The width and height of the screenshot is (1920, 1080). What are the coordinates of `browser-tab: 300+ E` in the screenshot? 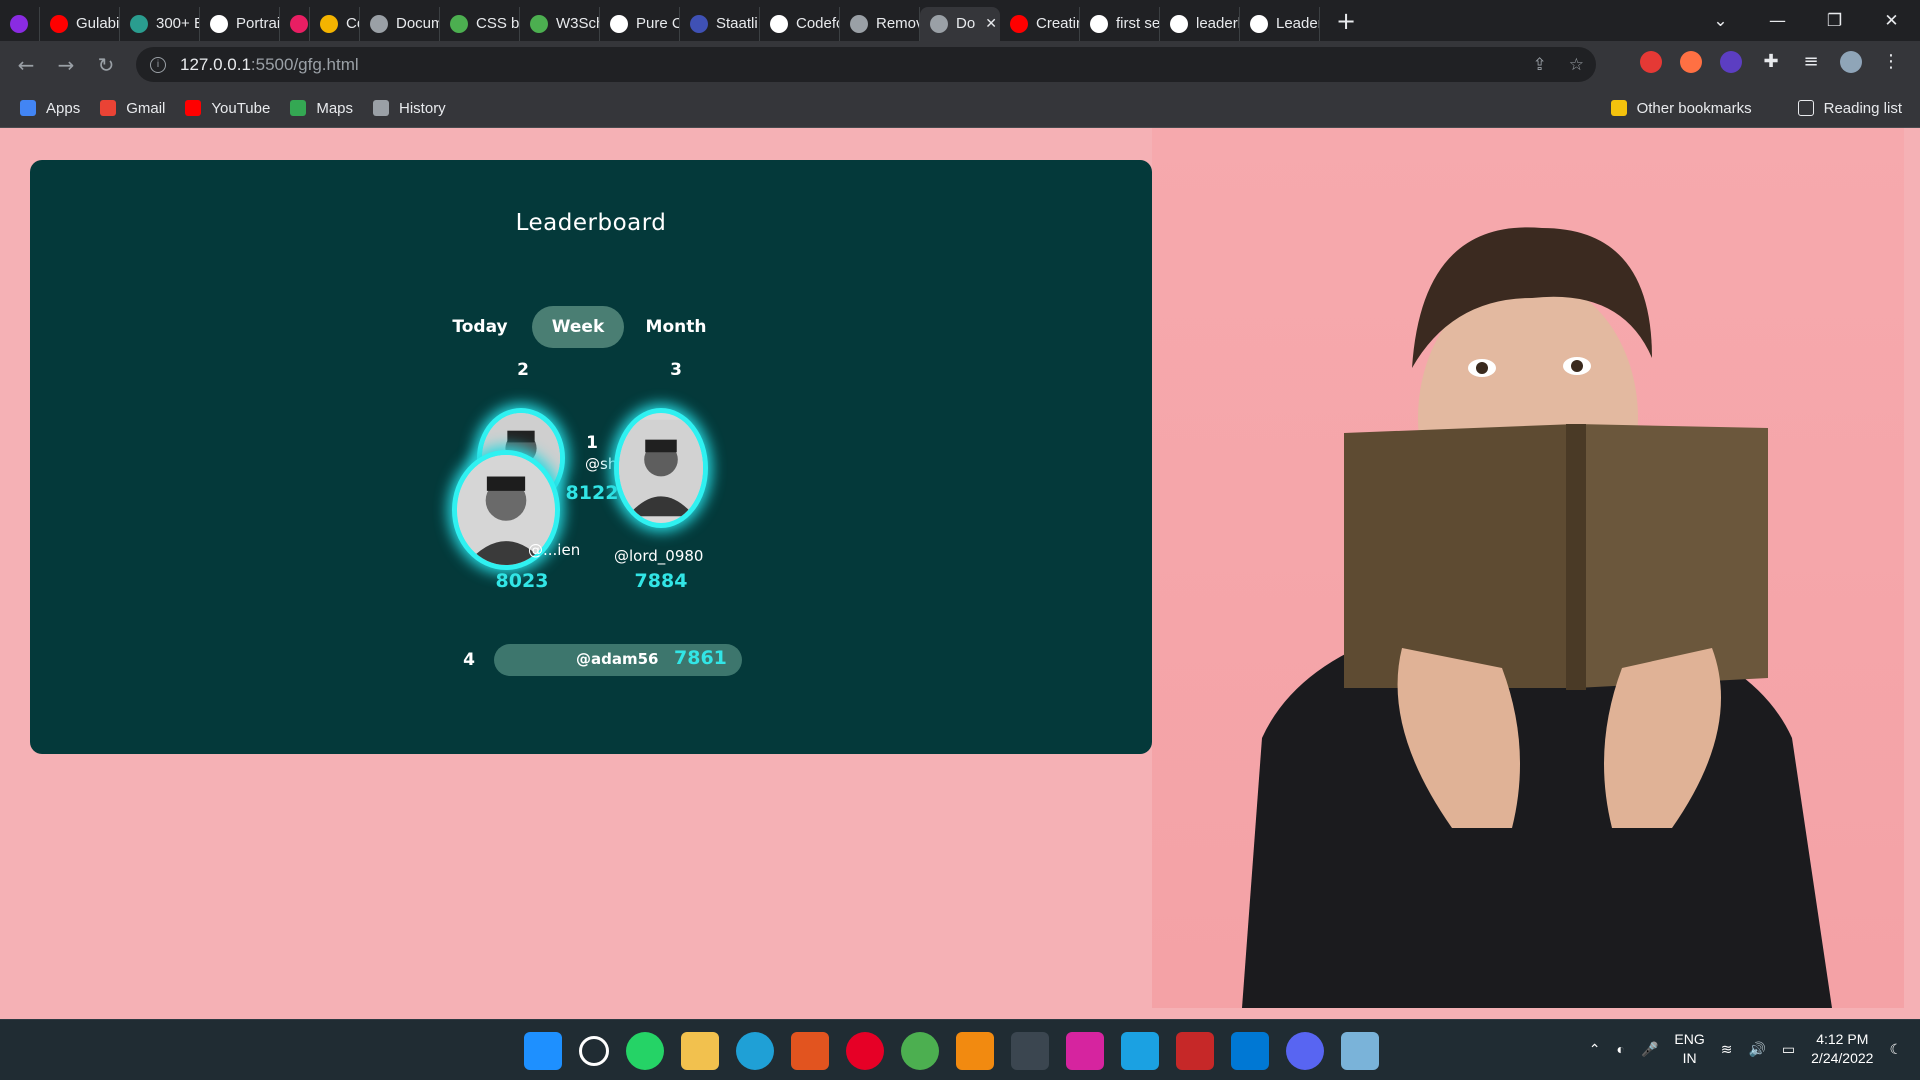 It's located at (160, 23).